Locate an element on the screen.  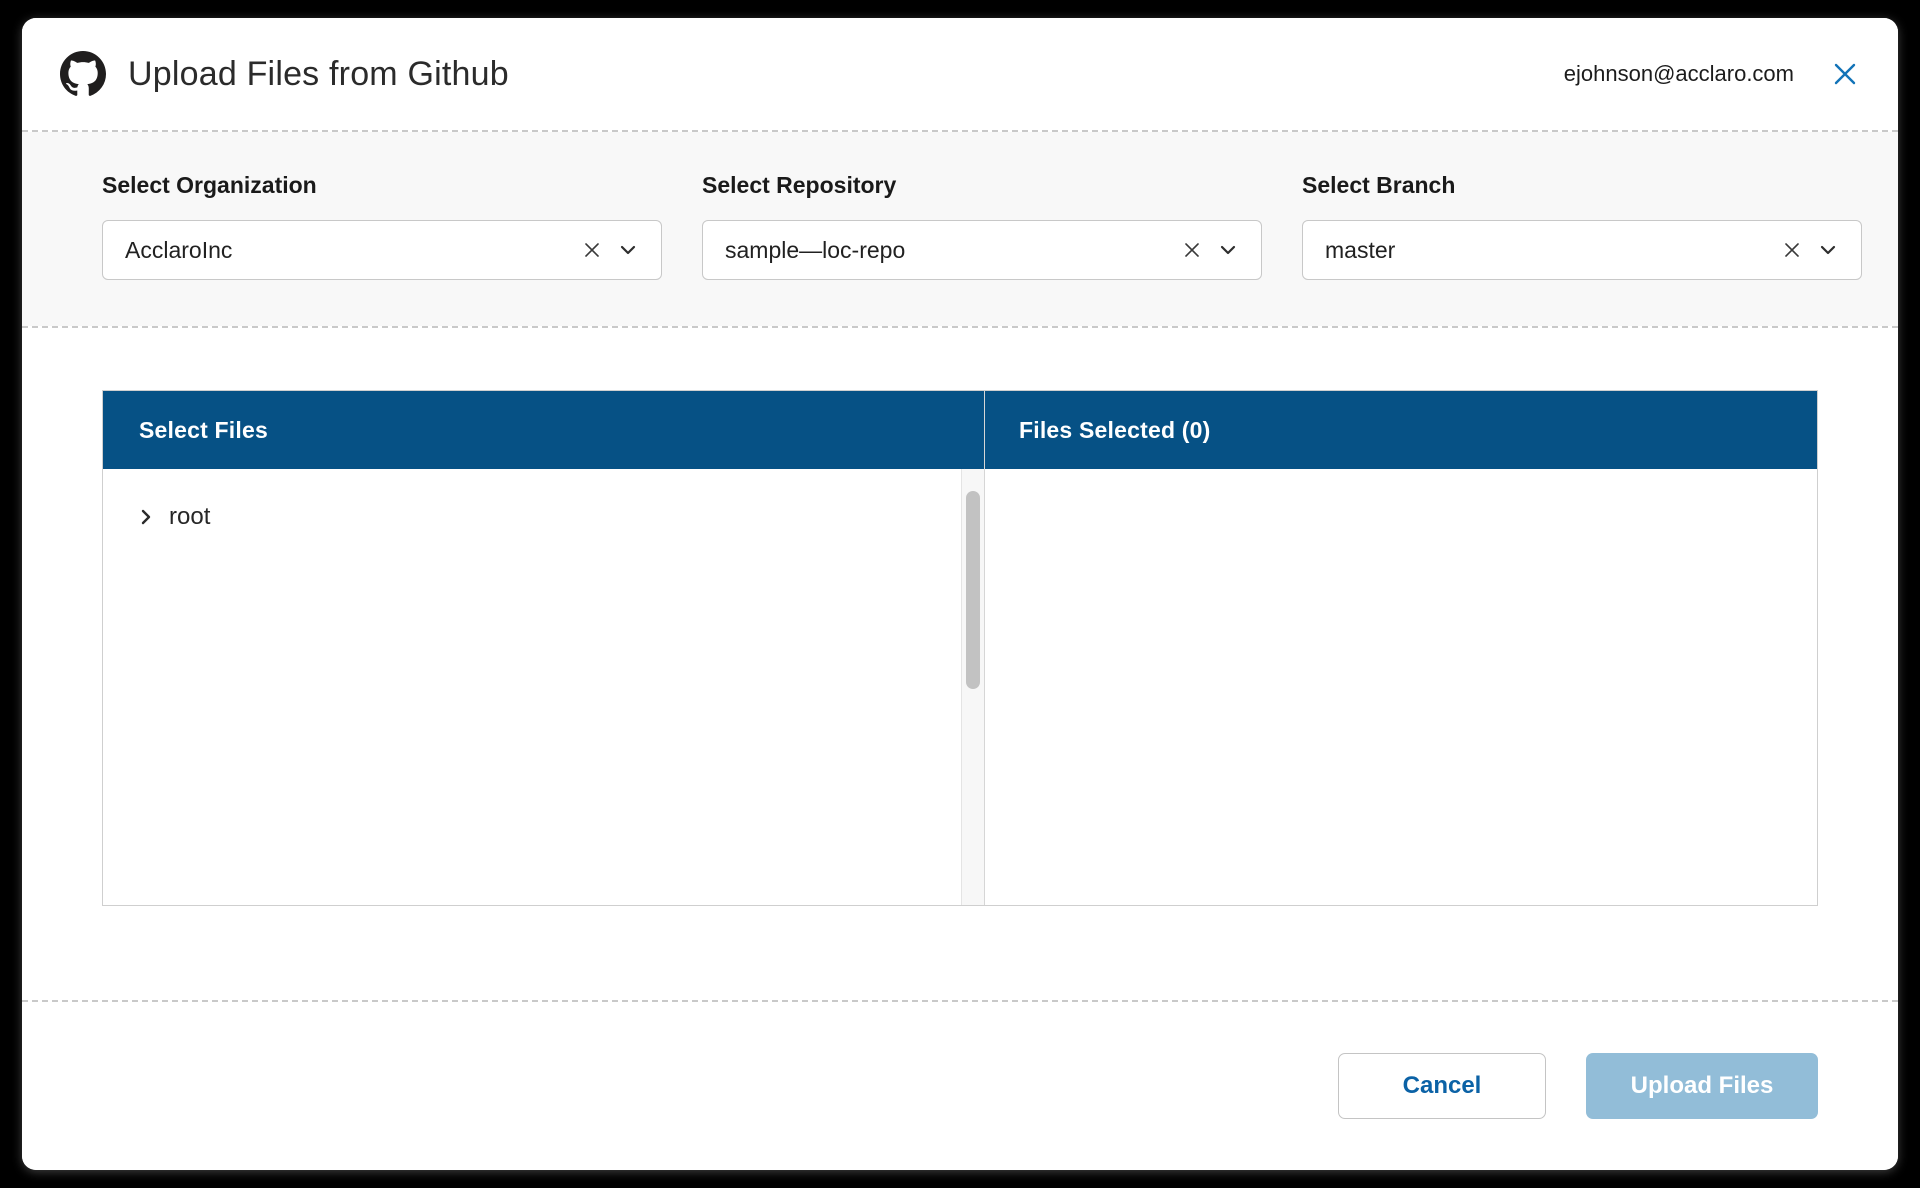
branch-select: master is located at coordinates (1582, 250).